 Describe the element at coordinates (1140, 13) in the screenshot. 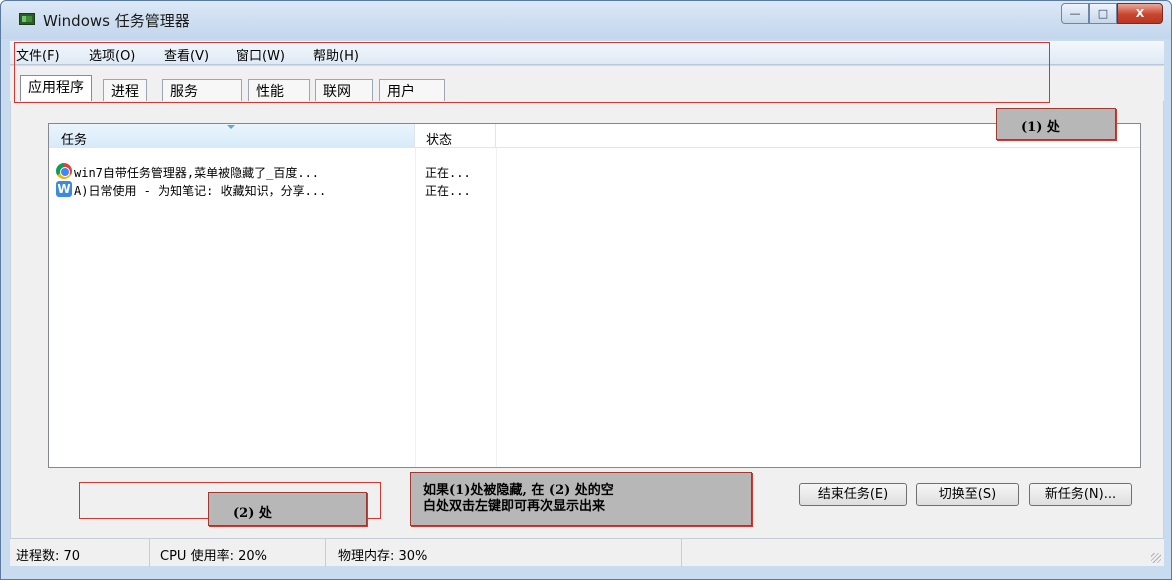

I see `close-button: X` at that location.